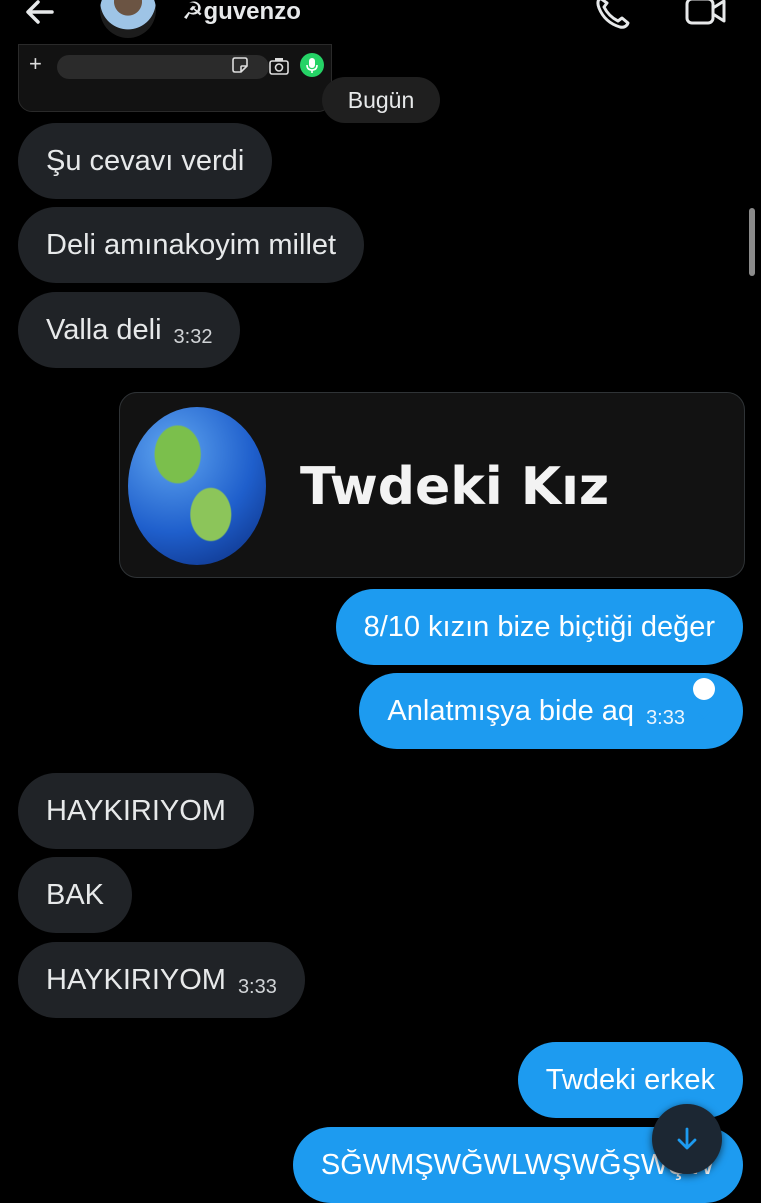  I want to click on phone-icon, so click(613, 15).